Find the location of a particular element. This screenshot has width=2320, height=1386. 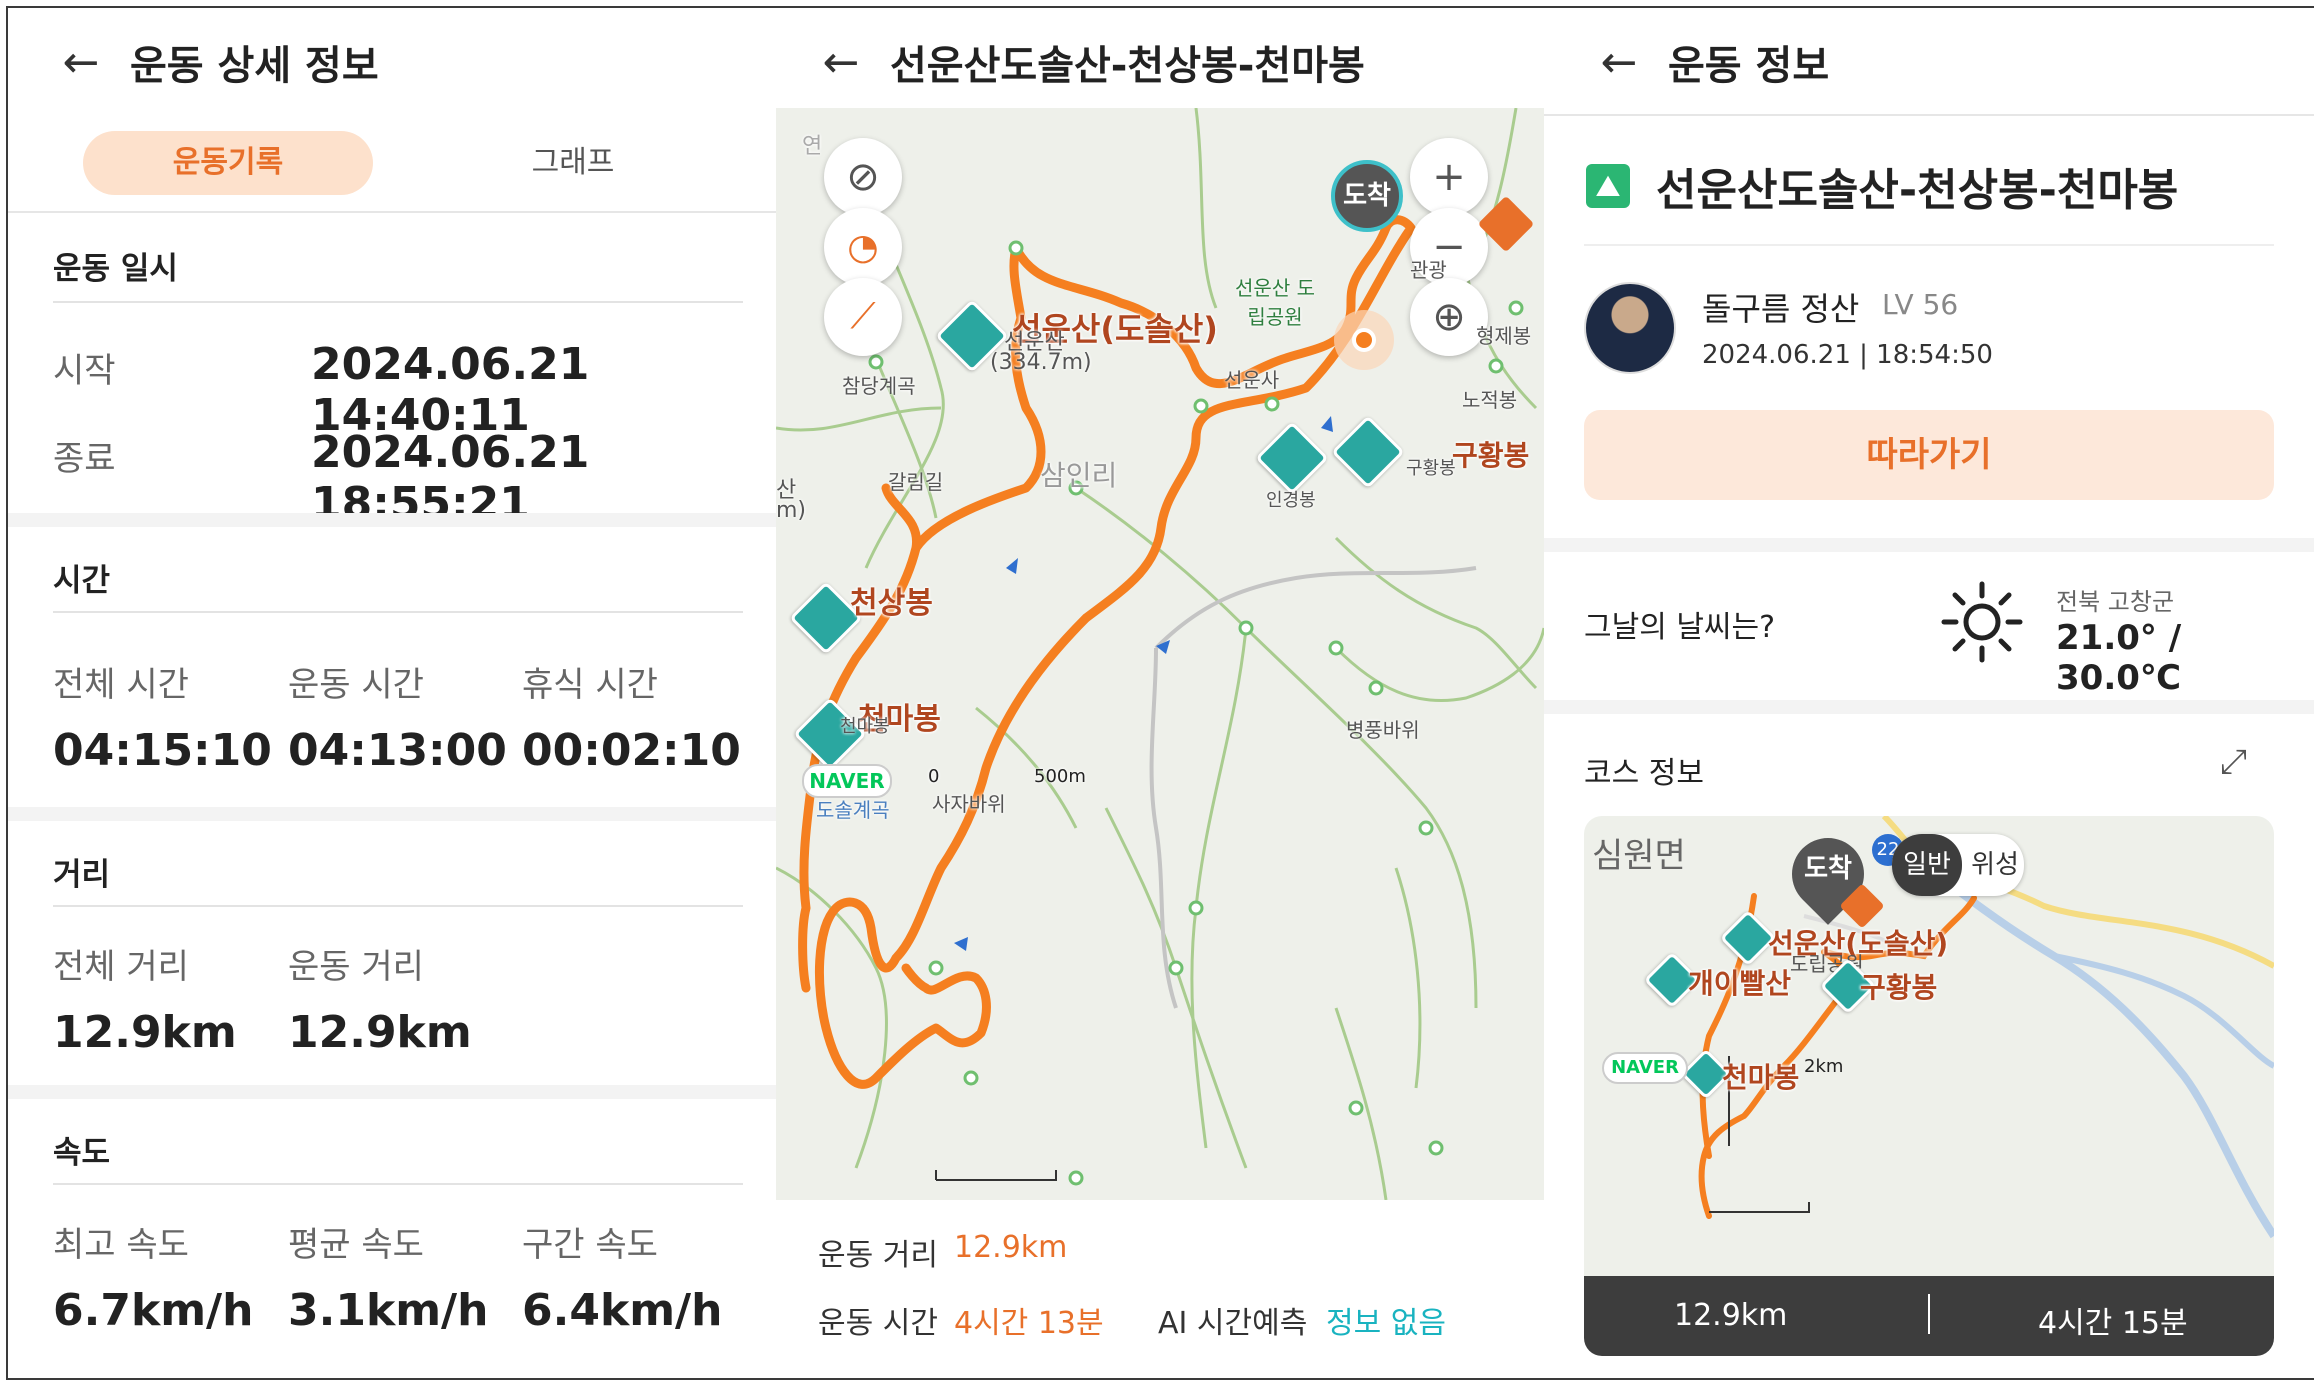

weather-temp: 21.0° / 30.0℃ is located at coordinates (2119, 658).